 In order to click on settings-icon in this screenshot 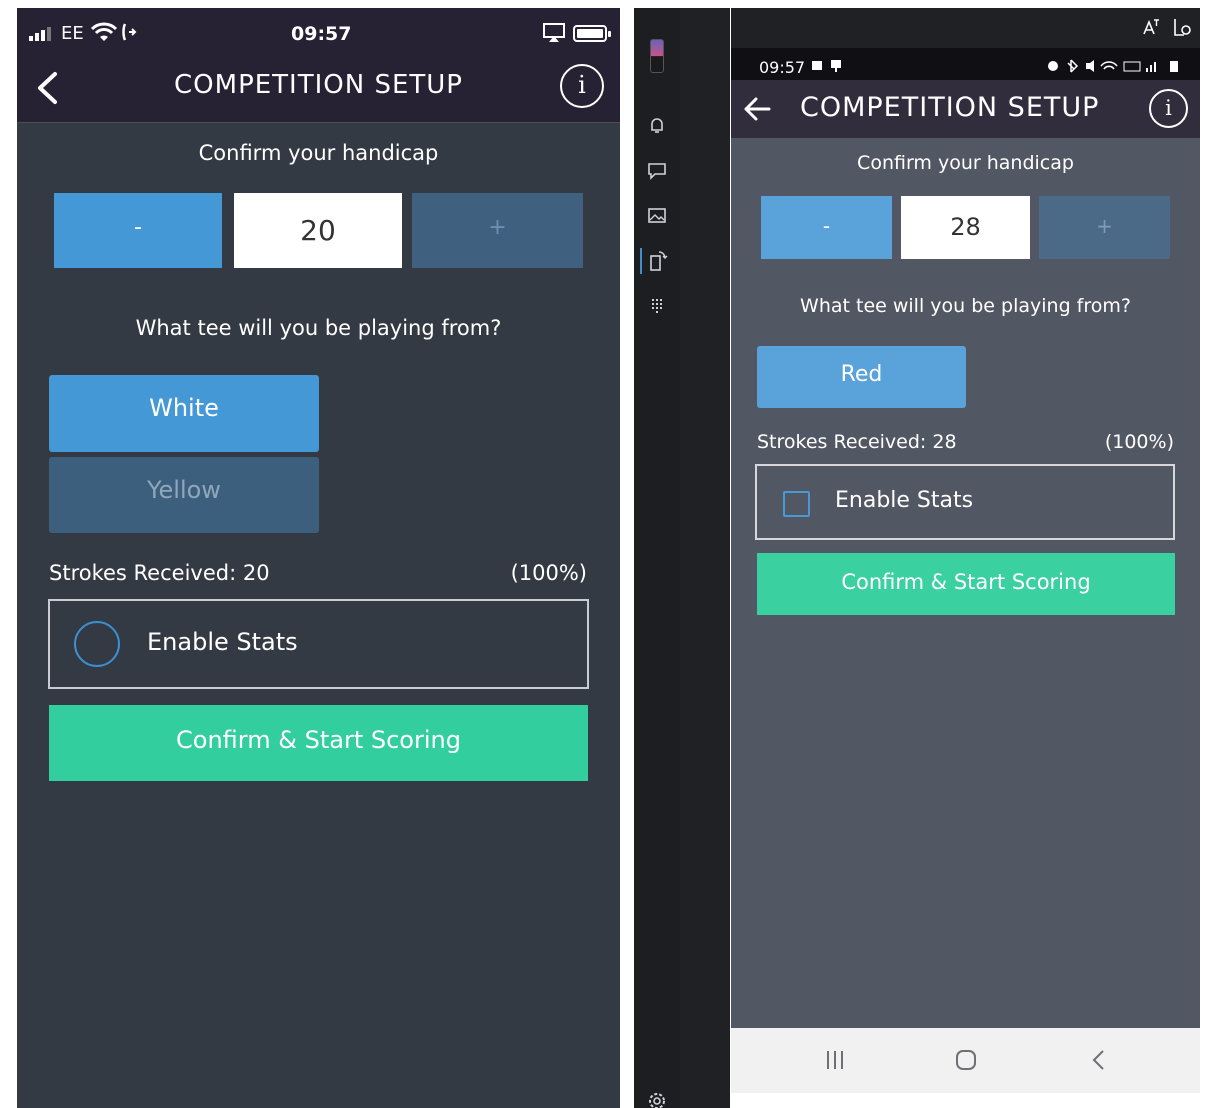, I will do `click(657, 1099)`.